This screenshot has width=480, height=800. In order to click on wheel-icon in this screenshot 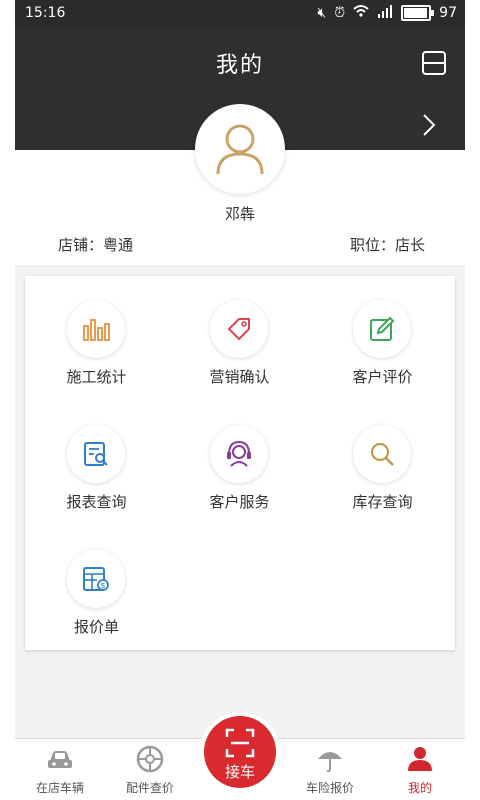, I will do `click(150, 759)`.